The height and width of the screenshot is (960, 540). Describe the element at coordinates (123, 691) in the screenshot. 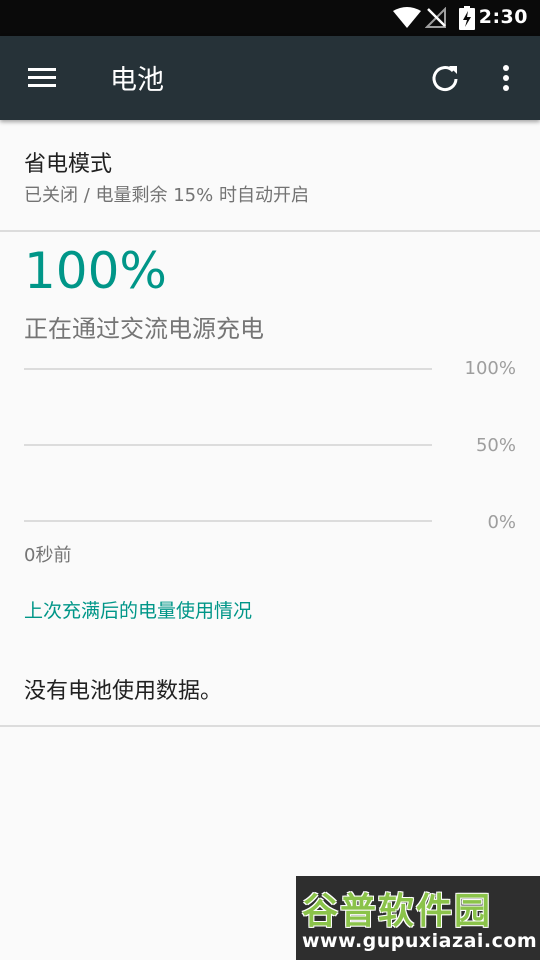

I see `empty-usage-message: 没有电池使用数据。` at that location.